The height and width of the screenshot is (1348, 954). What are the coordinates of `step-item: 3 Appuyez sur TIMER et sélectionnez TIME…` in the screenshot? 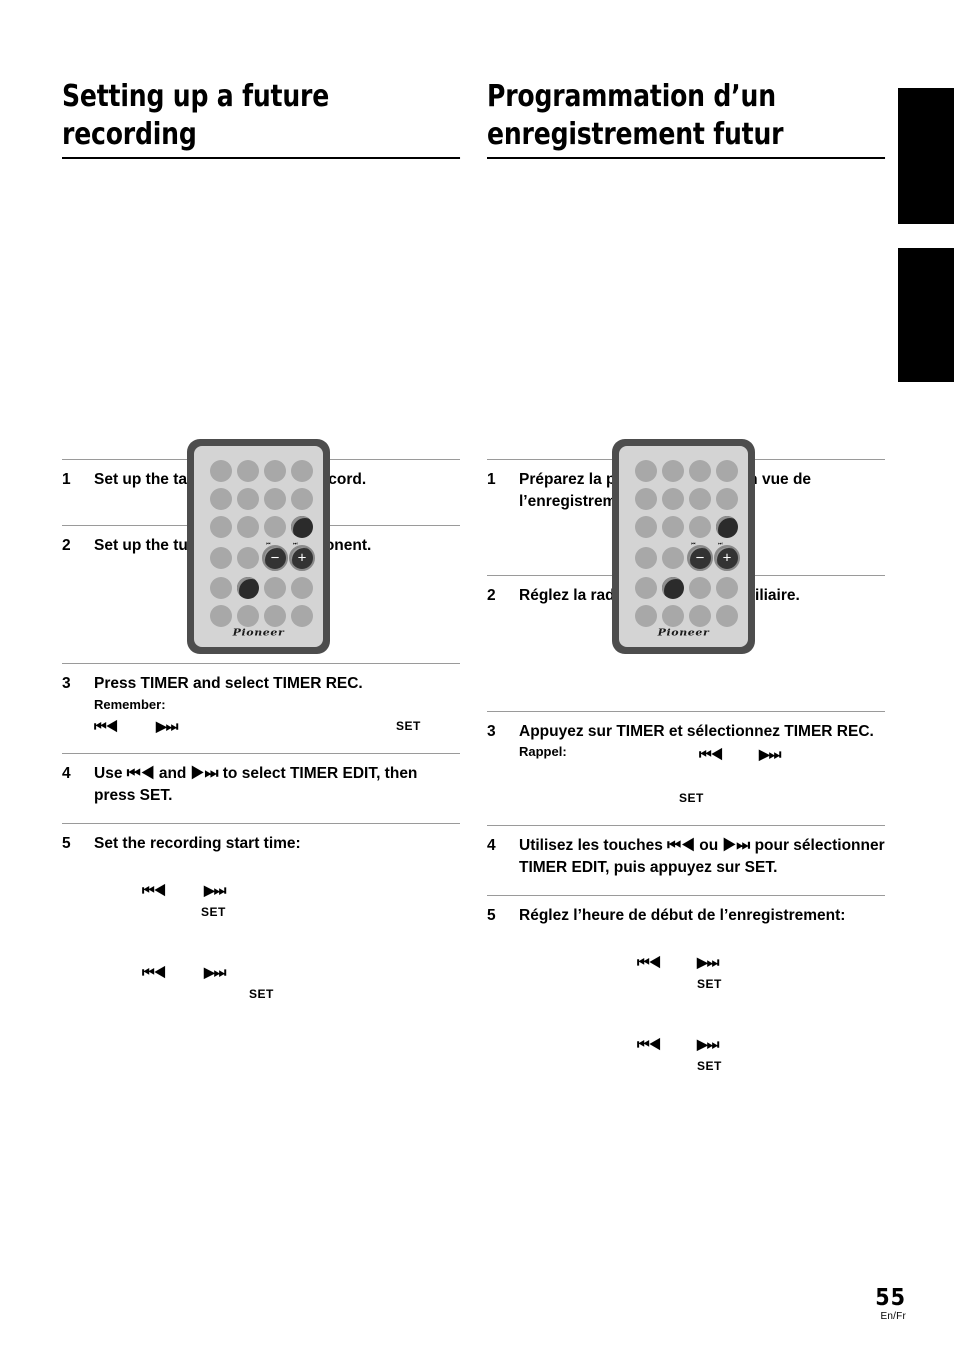 It's located at (686, 760).